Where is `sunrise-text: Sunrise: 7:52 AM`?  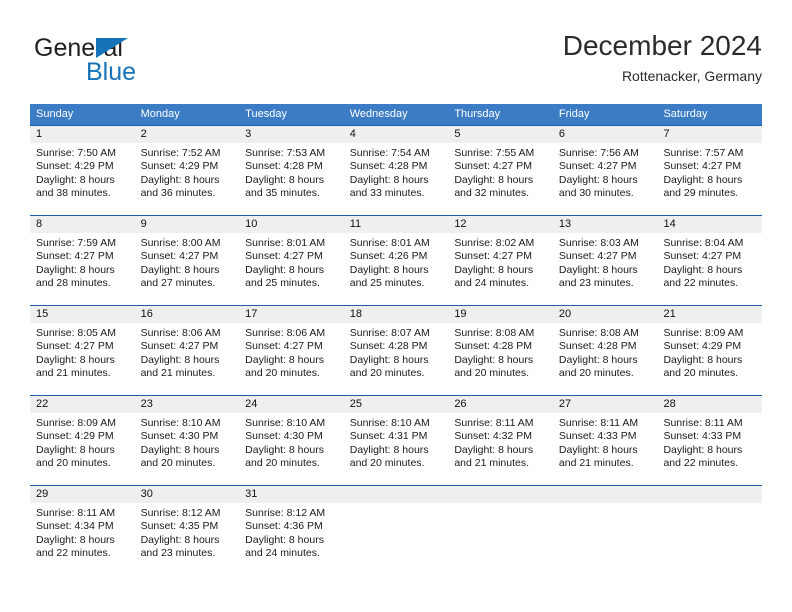 sunrise-text: Sunrise: 7:52 AM is located at coordinates (180, 153).